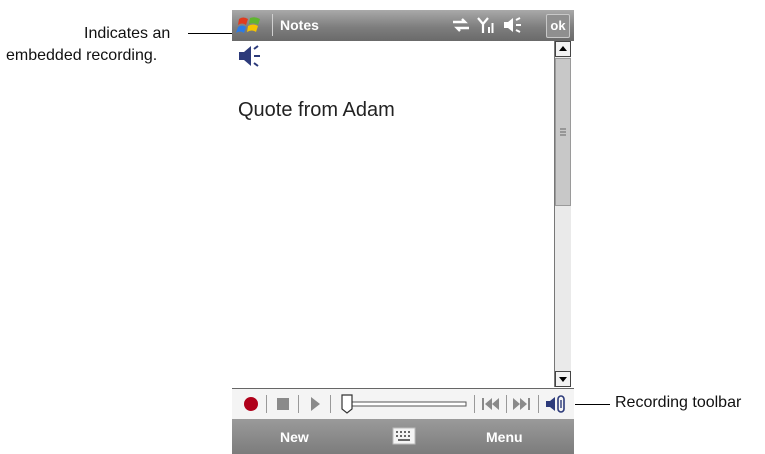 Image resolution: width=765 pixels, height=454 pixels. Describe the element at coordinates (272, 25) in the screenshot. I see `title-divider` at that location.